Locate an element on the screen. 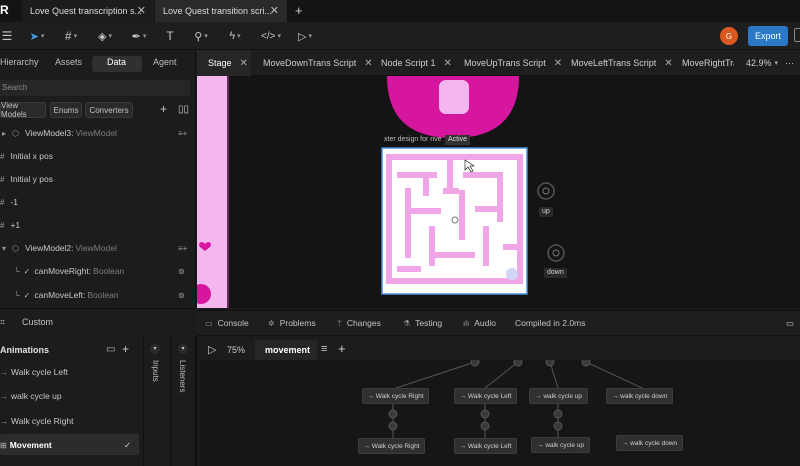  list-item: ⊞ Movement ✓ is located at coordinates (71, 445).